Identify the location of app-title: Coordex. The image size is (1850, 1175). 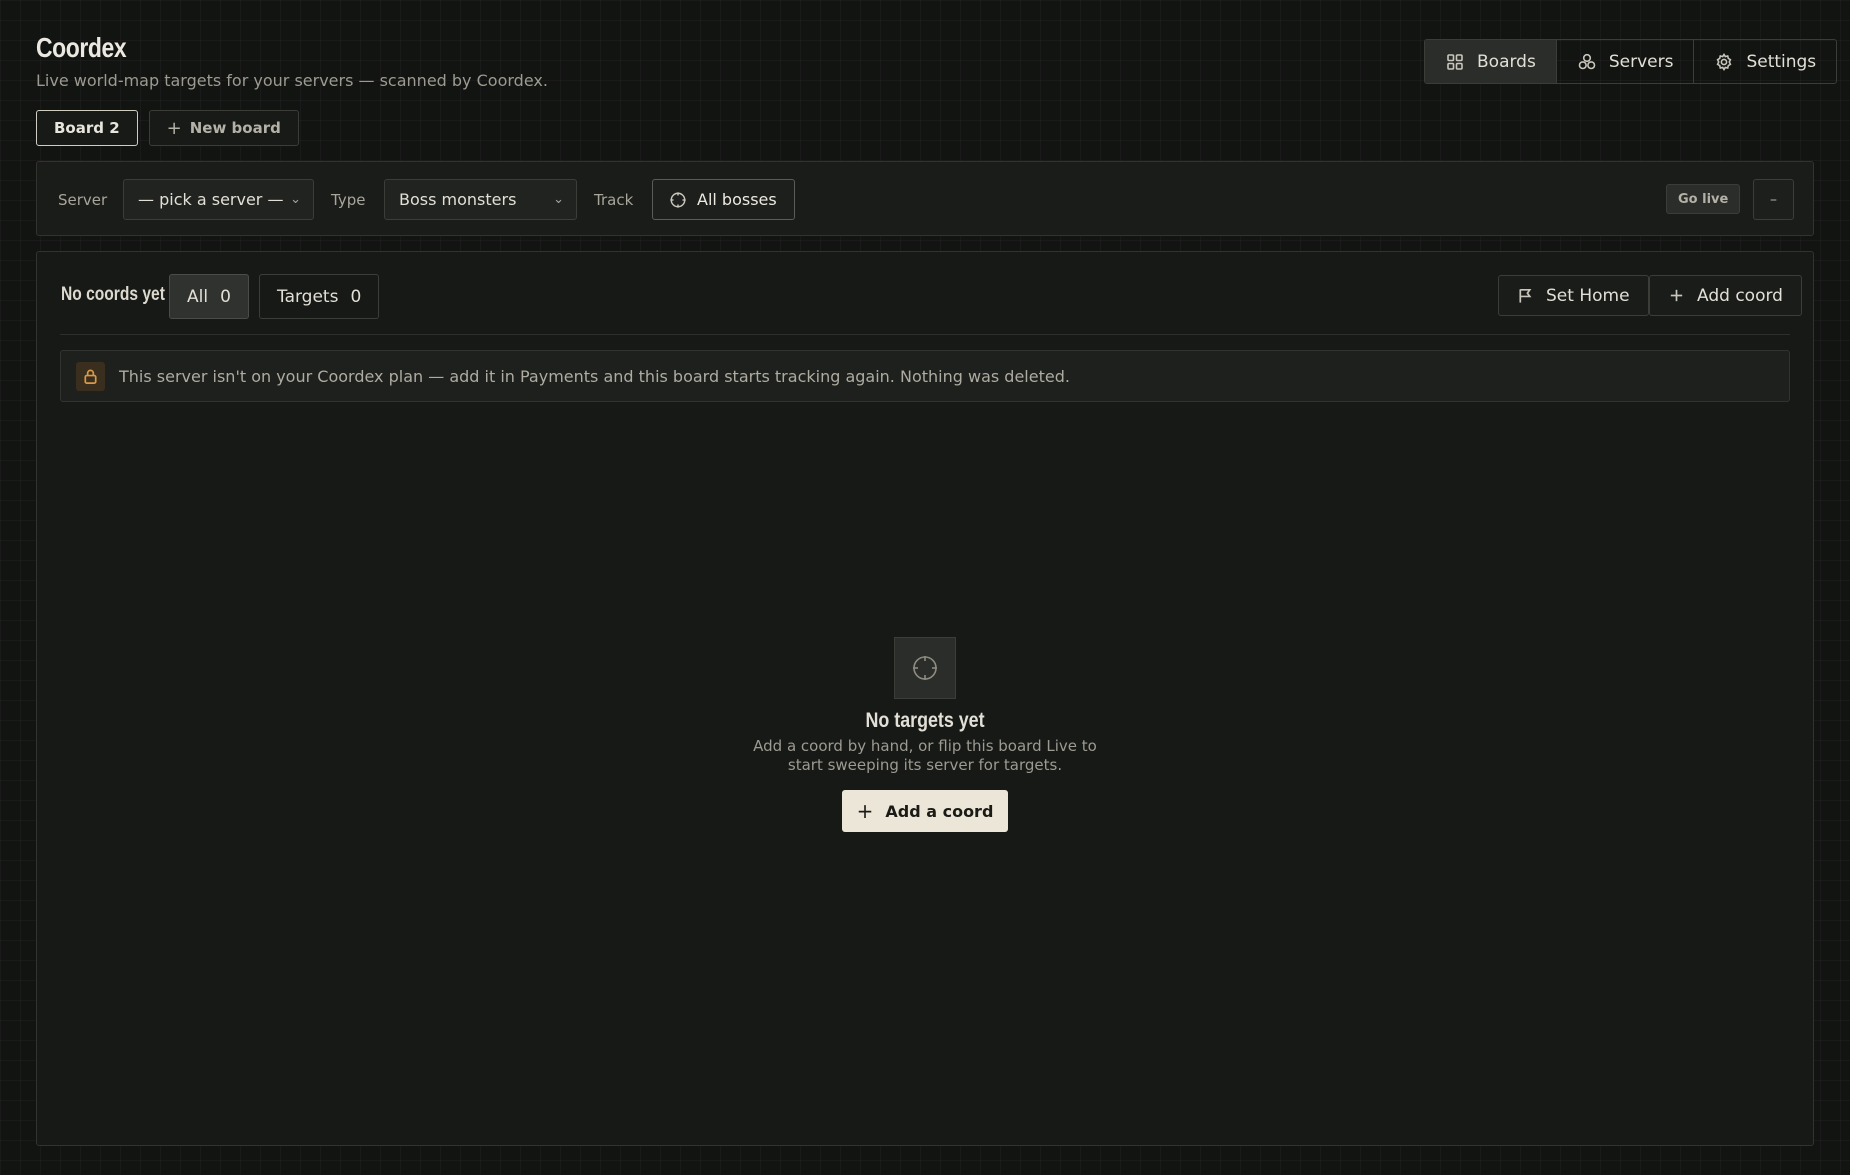
(81, 47).